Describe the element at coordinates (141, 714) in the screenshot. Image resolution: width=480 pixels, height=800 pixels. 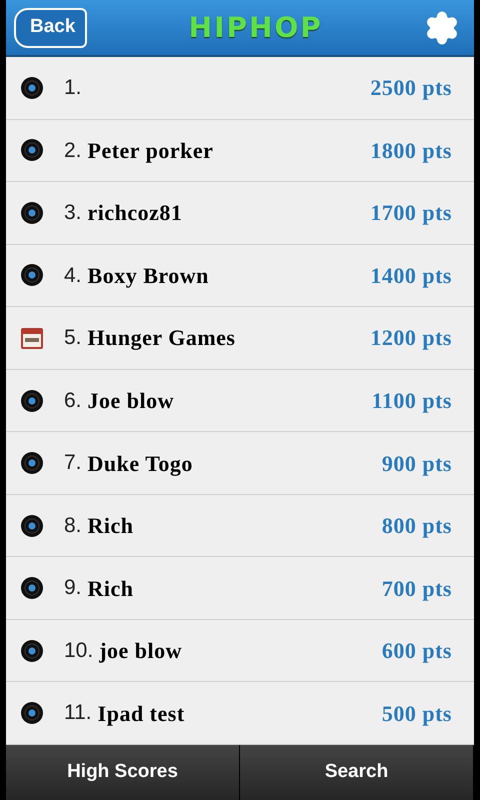
I see `player-name: Ipad test` at that location.